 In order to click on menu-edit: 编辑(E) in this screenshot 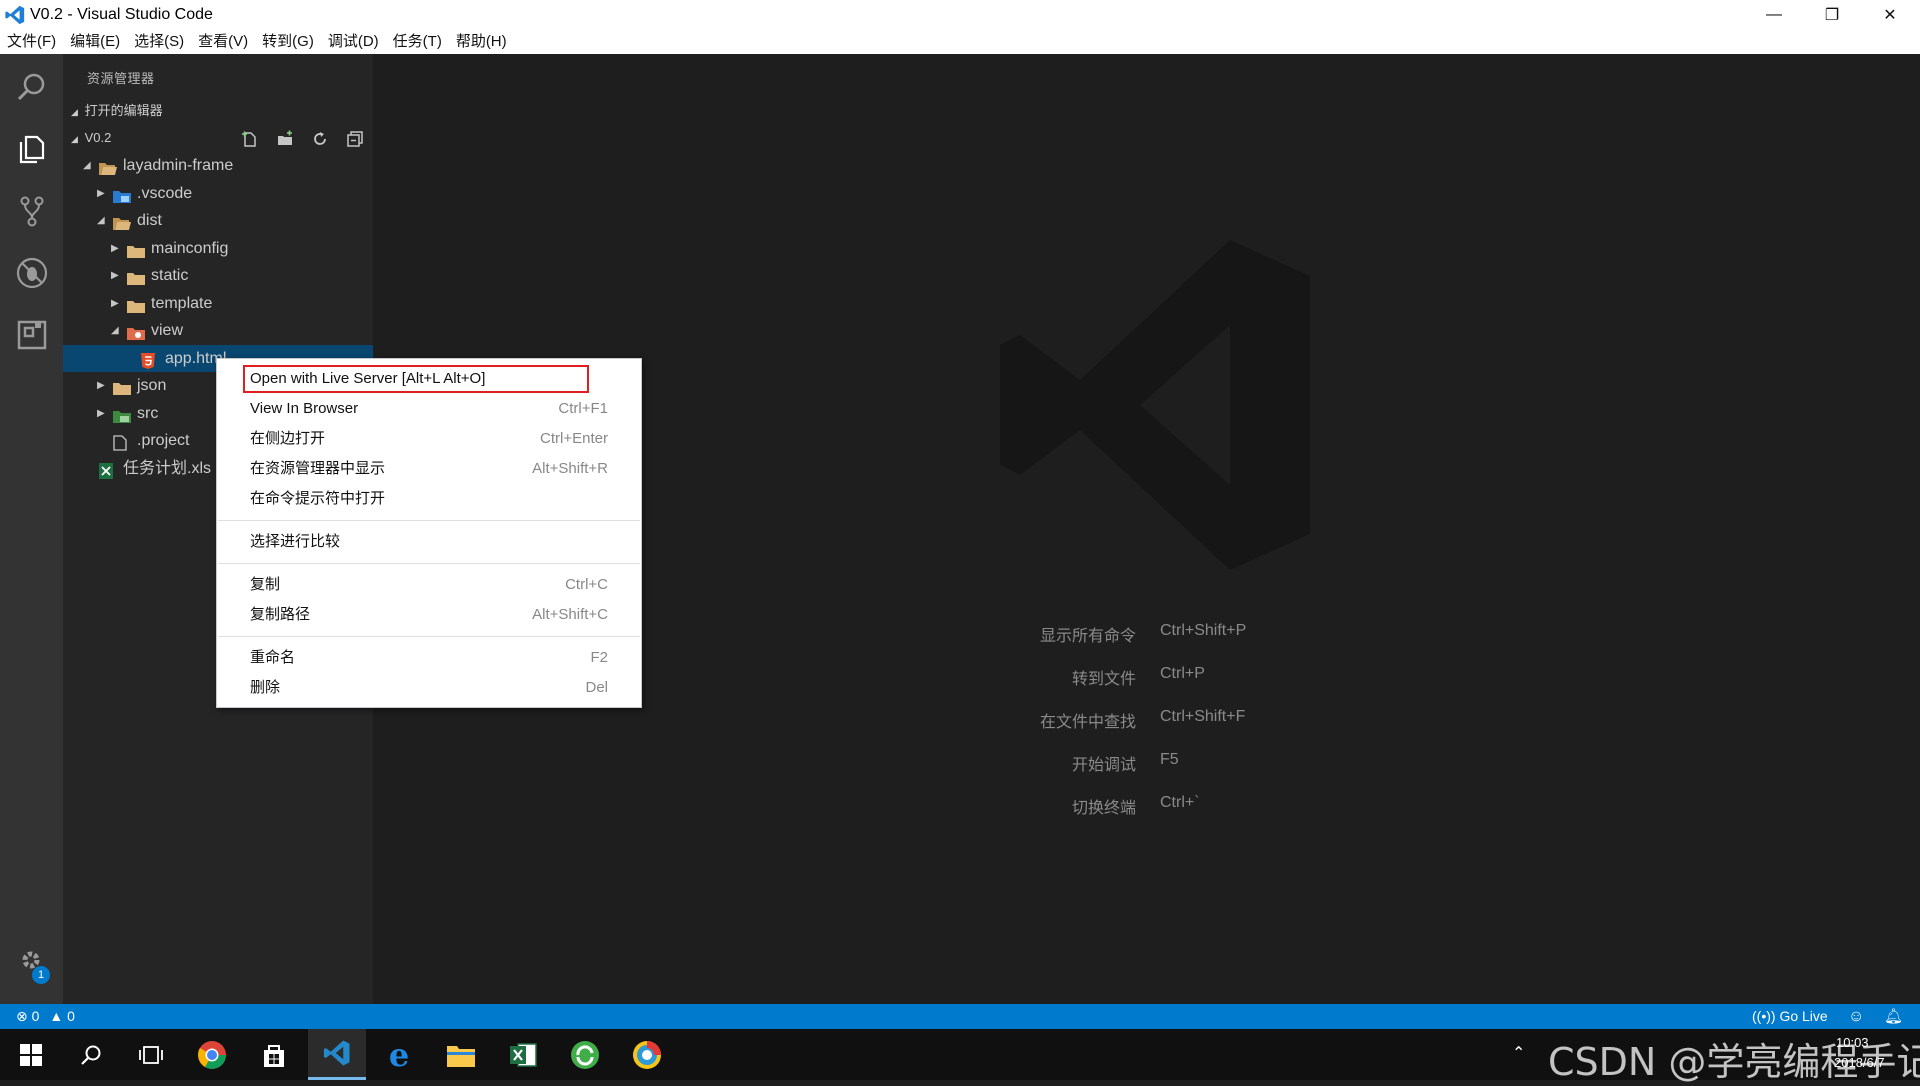, I will do `click(95, 41)`.